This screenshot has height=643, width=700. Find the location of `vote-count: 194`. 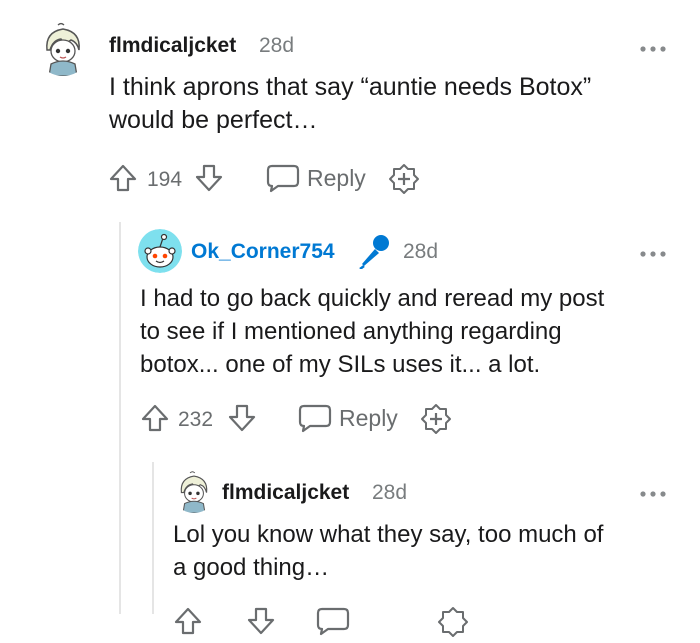

vote-count: 194 is located at coordinates (165, 179).